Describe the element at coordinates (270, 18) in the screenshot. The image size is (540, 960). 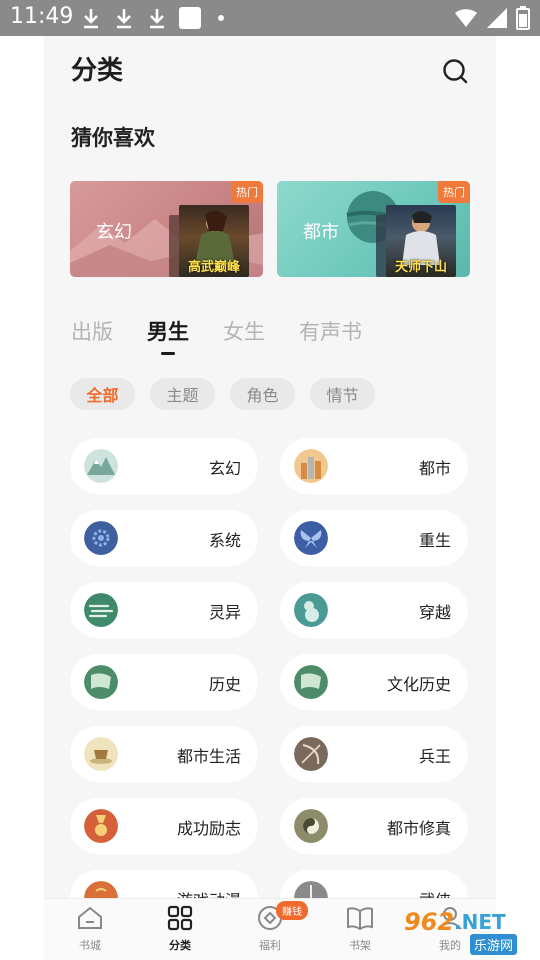
I see `status-bar: 11:49` at that location.